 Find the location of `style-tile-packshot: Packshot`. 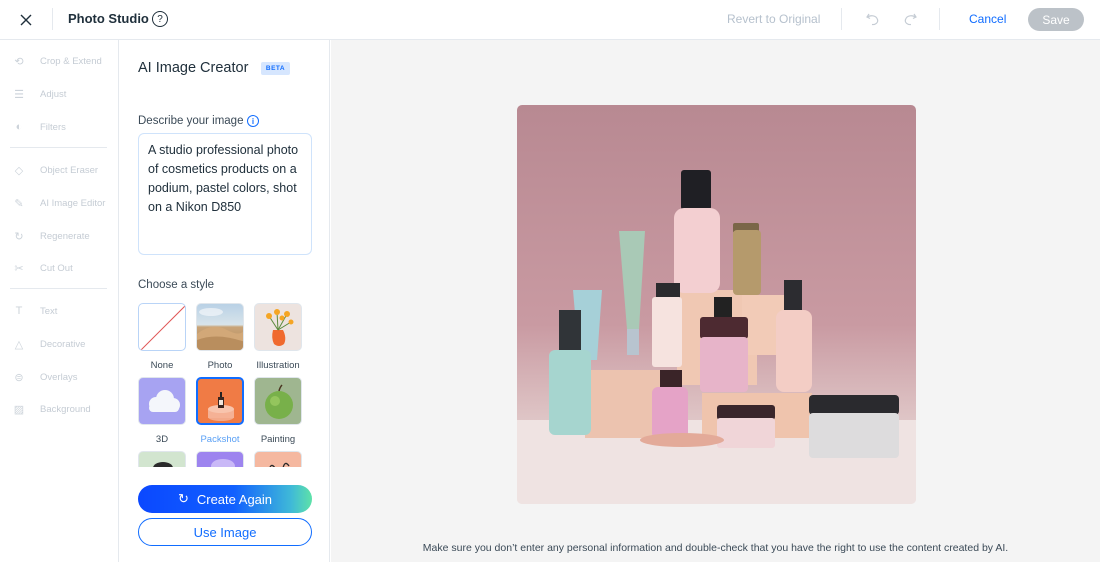

style-tile-packshot: Packshot is located at coordinates (221, 411).